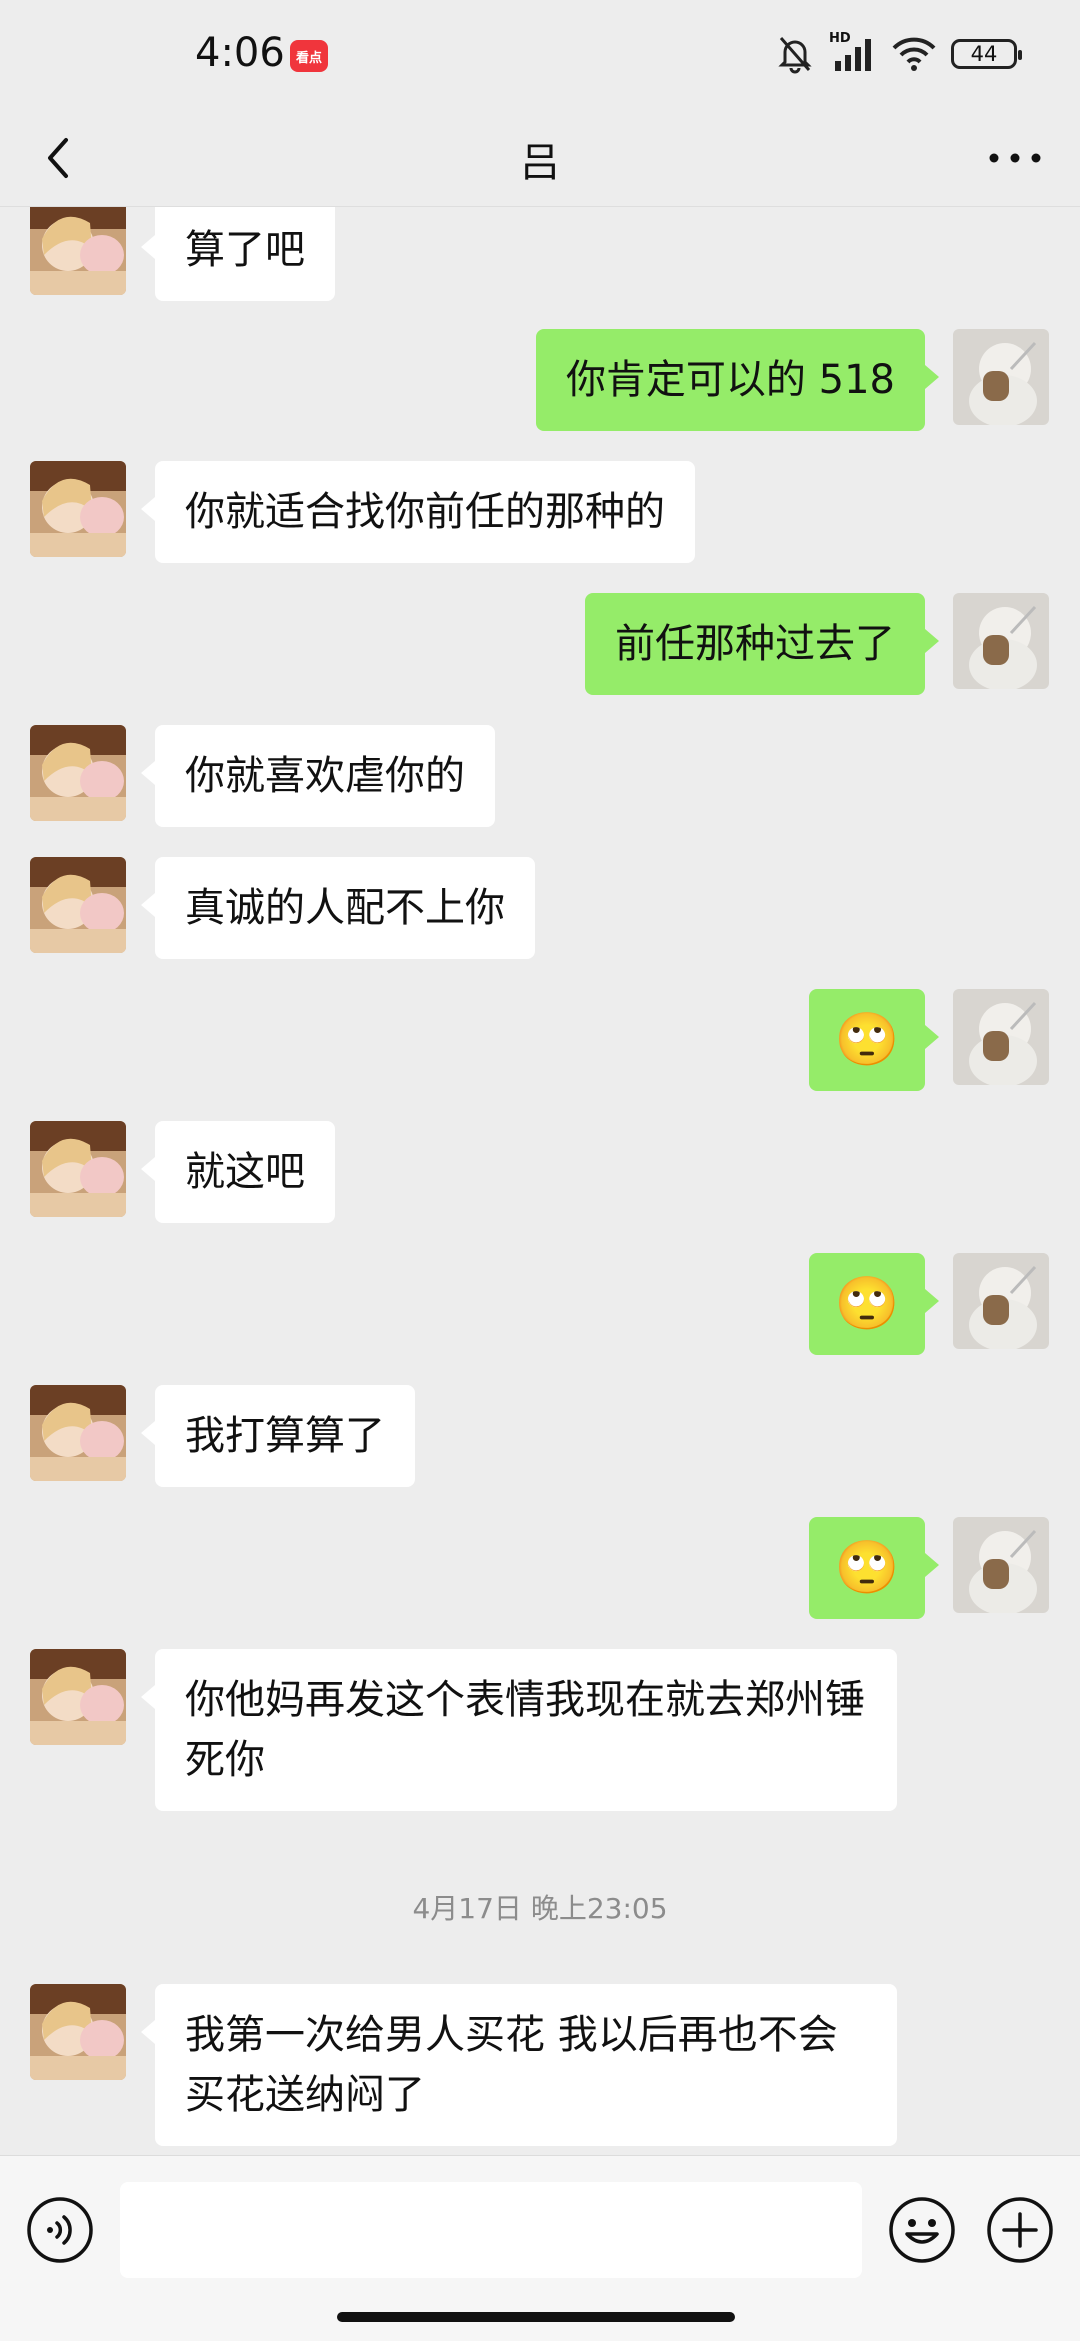  What do you see at coordinates (240, 53) in the screenshot?
I see `status-time: 4:06` at bounding box center [240, 53].